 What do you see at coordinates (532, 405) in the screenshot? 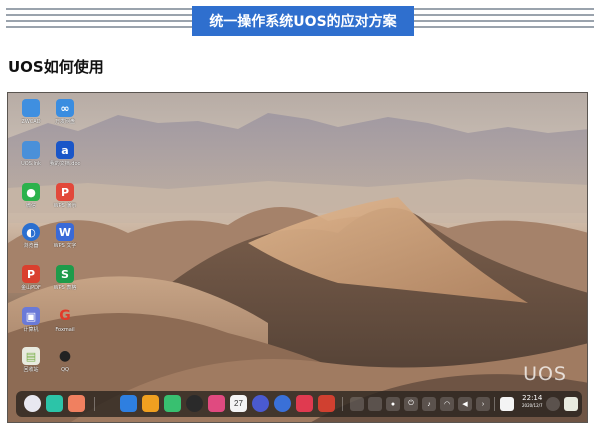
I see `clock-date: 2020/12/7` at bounding box center [532, 405].